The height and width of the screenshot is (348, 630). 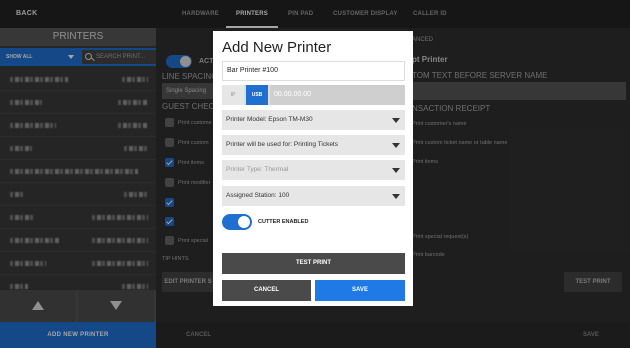 I want to click on address-field: 00.00.00.00, so click(x=337, y=95).